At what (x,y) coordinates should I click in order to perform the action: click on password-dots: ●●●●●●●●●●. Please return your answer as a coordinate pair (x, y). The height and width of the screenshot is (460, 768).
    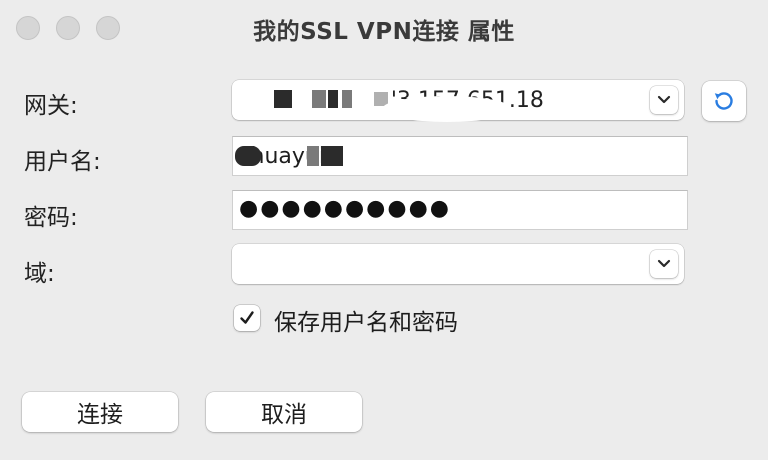
    Looking at the image, I should click on (345, 208).